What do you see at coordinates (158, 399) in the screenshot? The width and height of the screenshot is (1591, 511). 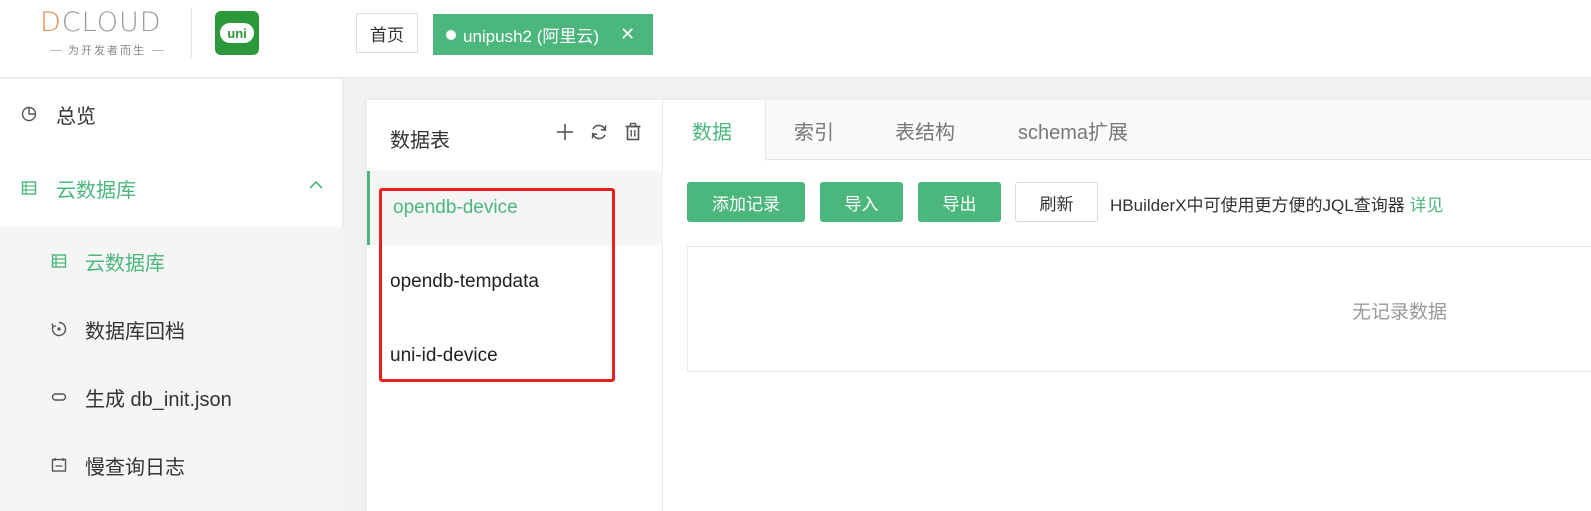 I see `subnav-item-label: 生成 db_init.json` at bounding box center [158, 399].